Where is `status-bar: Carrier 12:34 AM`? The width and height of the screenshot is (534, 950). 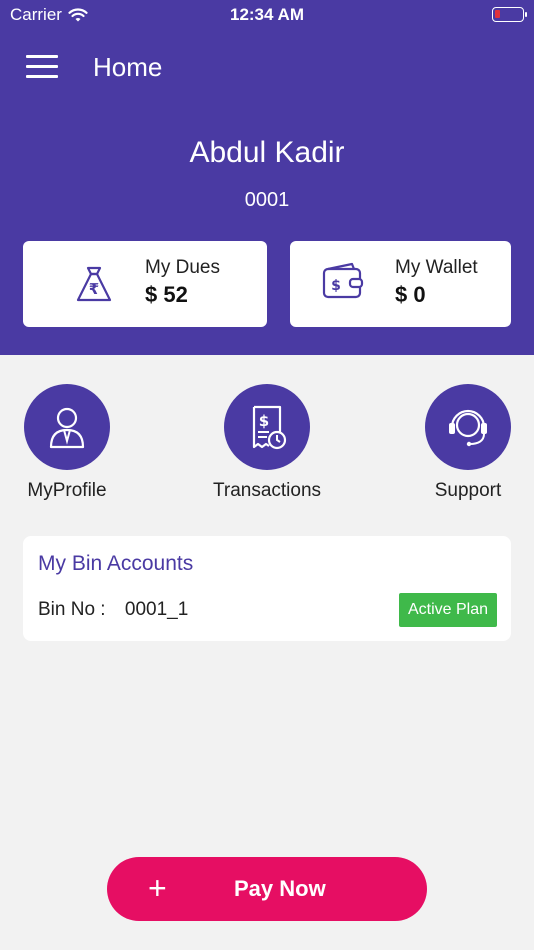
status-bar: Carrier 12:34 AM is located at coordinates (267, 15).